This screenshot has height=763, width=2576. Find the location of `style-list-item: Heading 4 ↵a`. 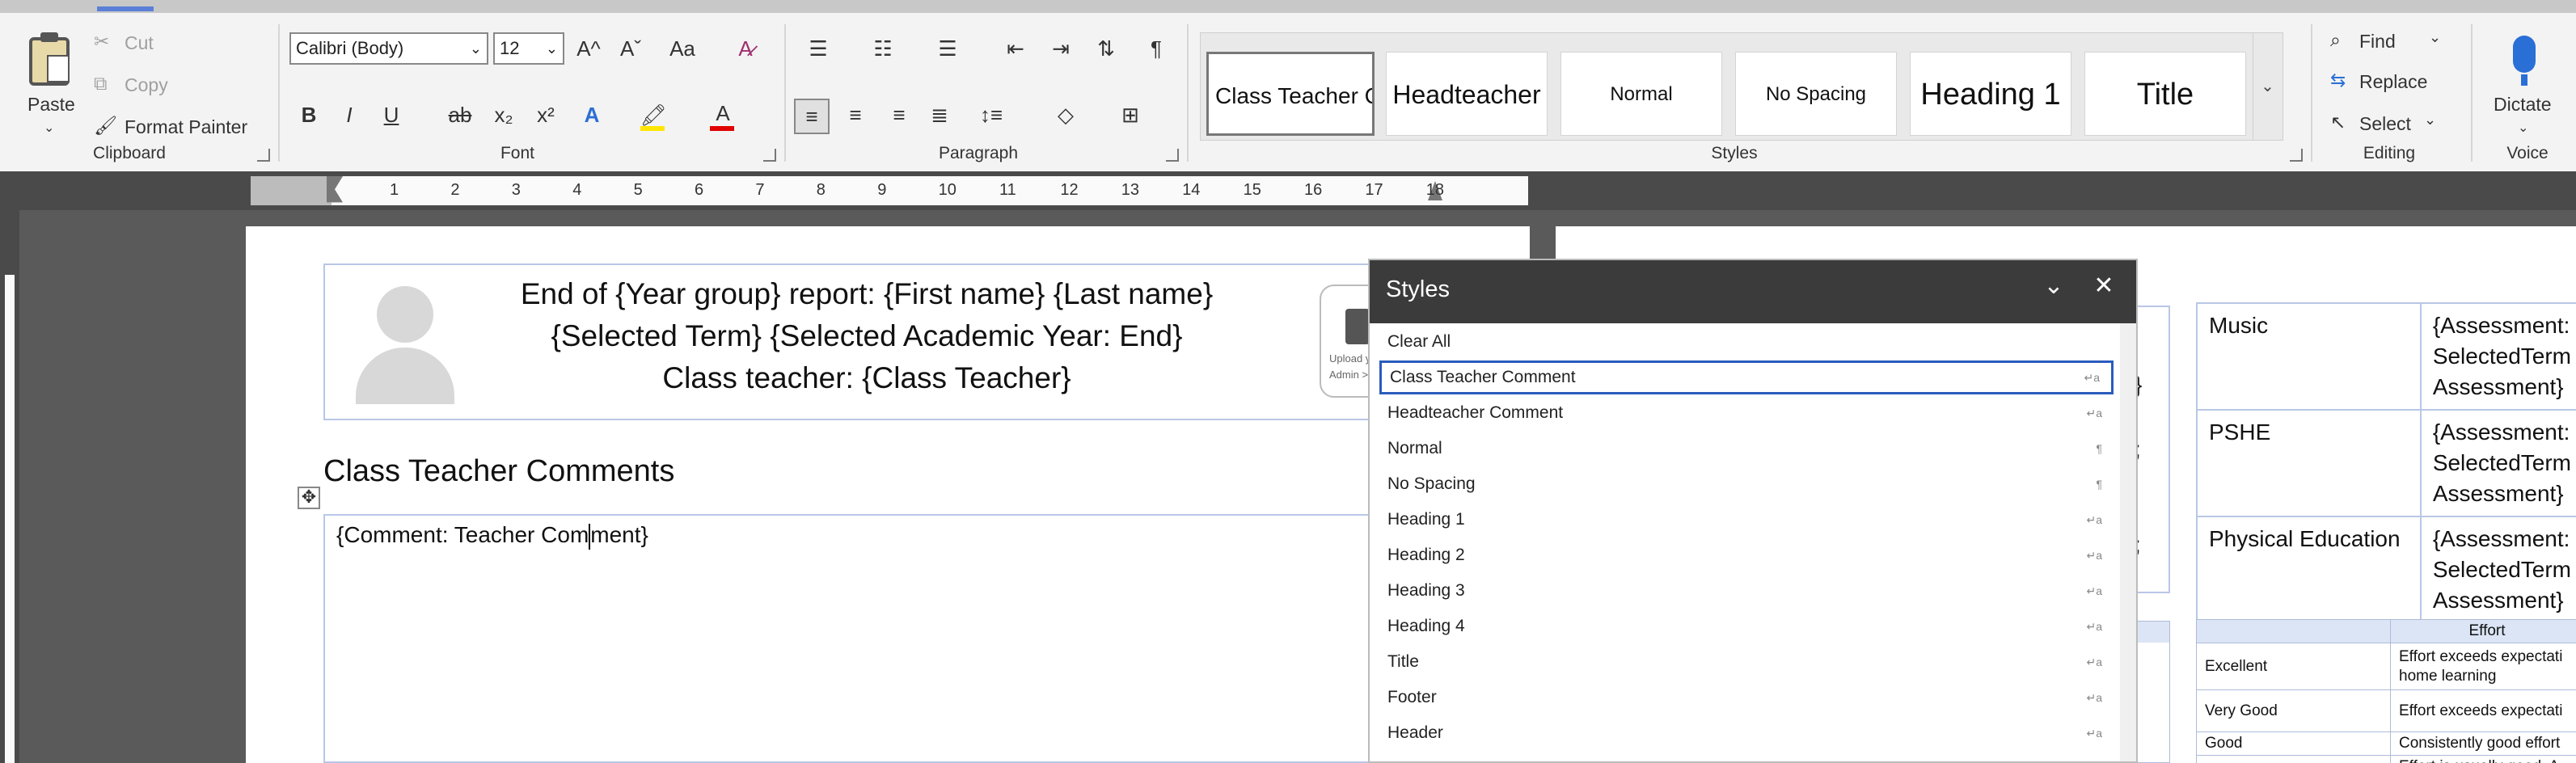

style-list-item: Heading 4 ↵a is located at coordinates (1746, 626).